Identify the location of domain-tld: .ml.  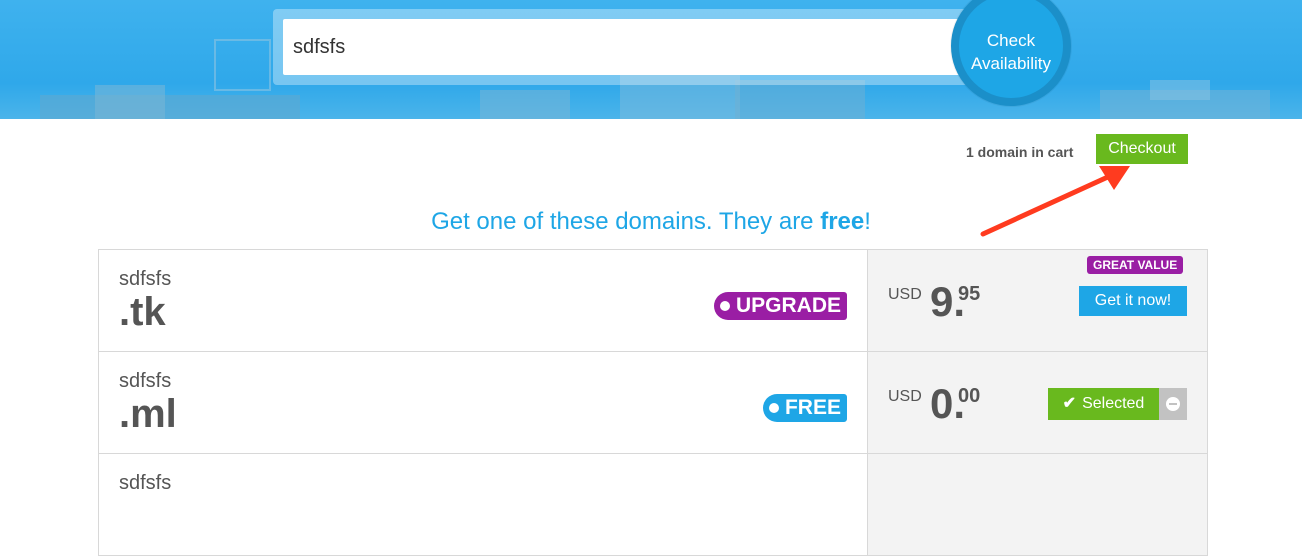
(148, 414).